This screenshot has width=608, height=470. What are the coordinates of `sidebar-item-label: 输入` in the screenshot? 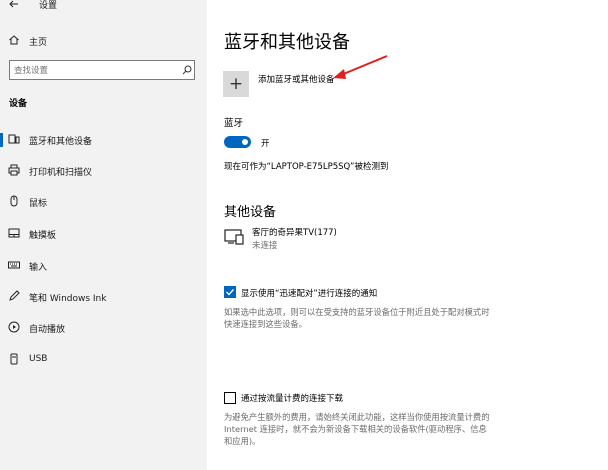 It's located at (38, 268).